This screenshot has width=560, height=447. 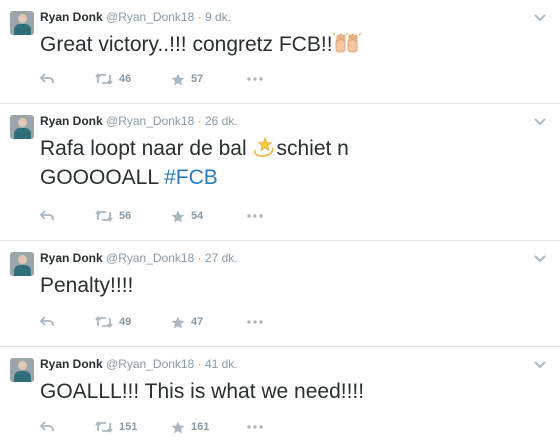 I want to click on tweet-text-segment: Penalty!!!!, so click(x=87, y=285).